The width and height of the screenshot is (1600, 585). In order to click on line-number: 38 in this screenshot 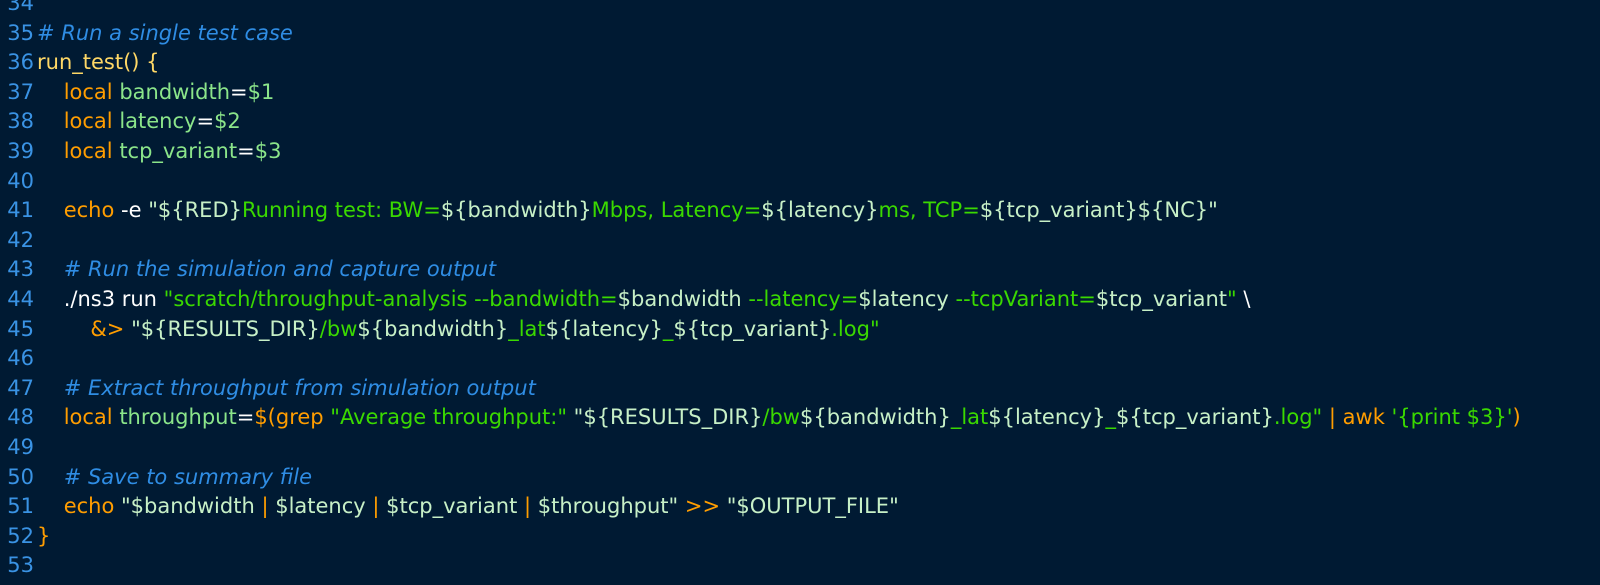, I will do `click(20, 121)`.